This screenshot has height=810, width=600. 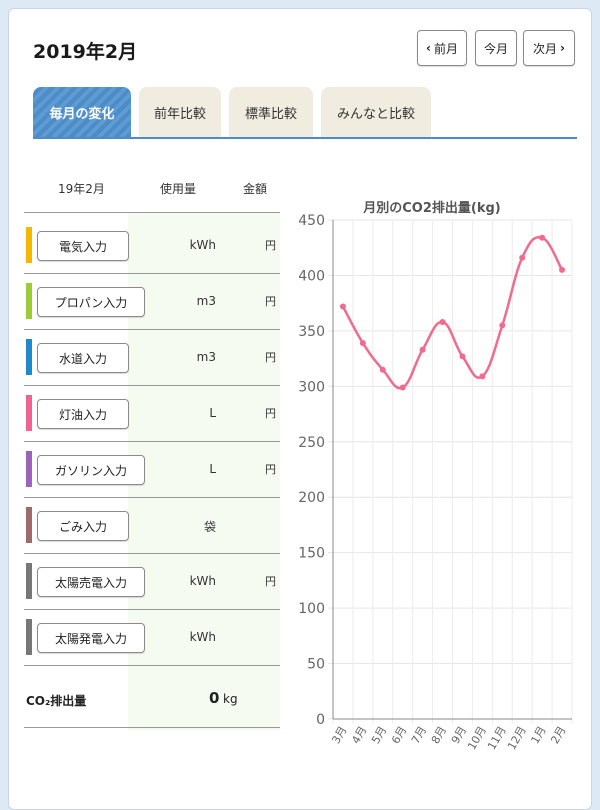 I want to click on tab-underline, so click(x=305, y=138).